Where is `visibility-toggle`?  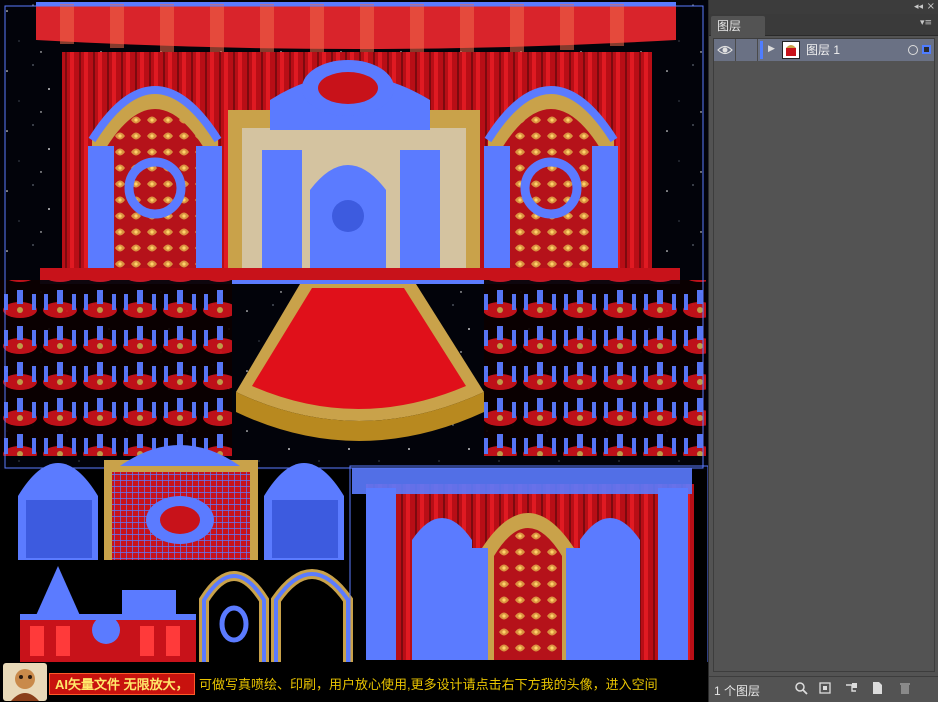 visibility-toggle is located at coordinates (725, 50).